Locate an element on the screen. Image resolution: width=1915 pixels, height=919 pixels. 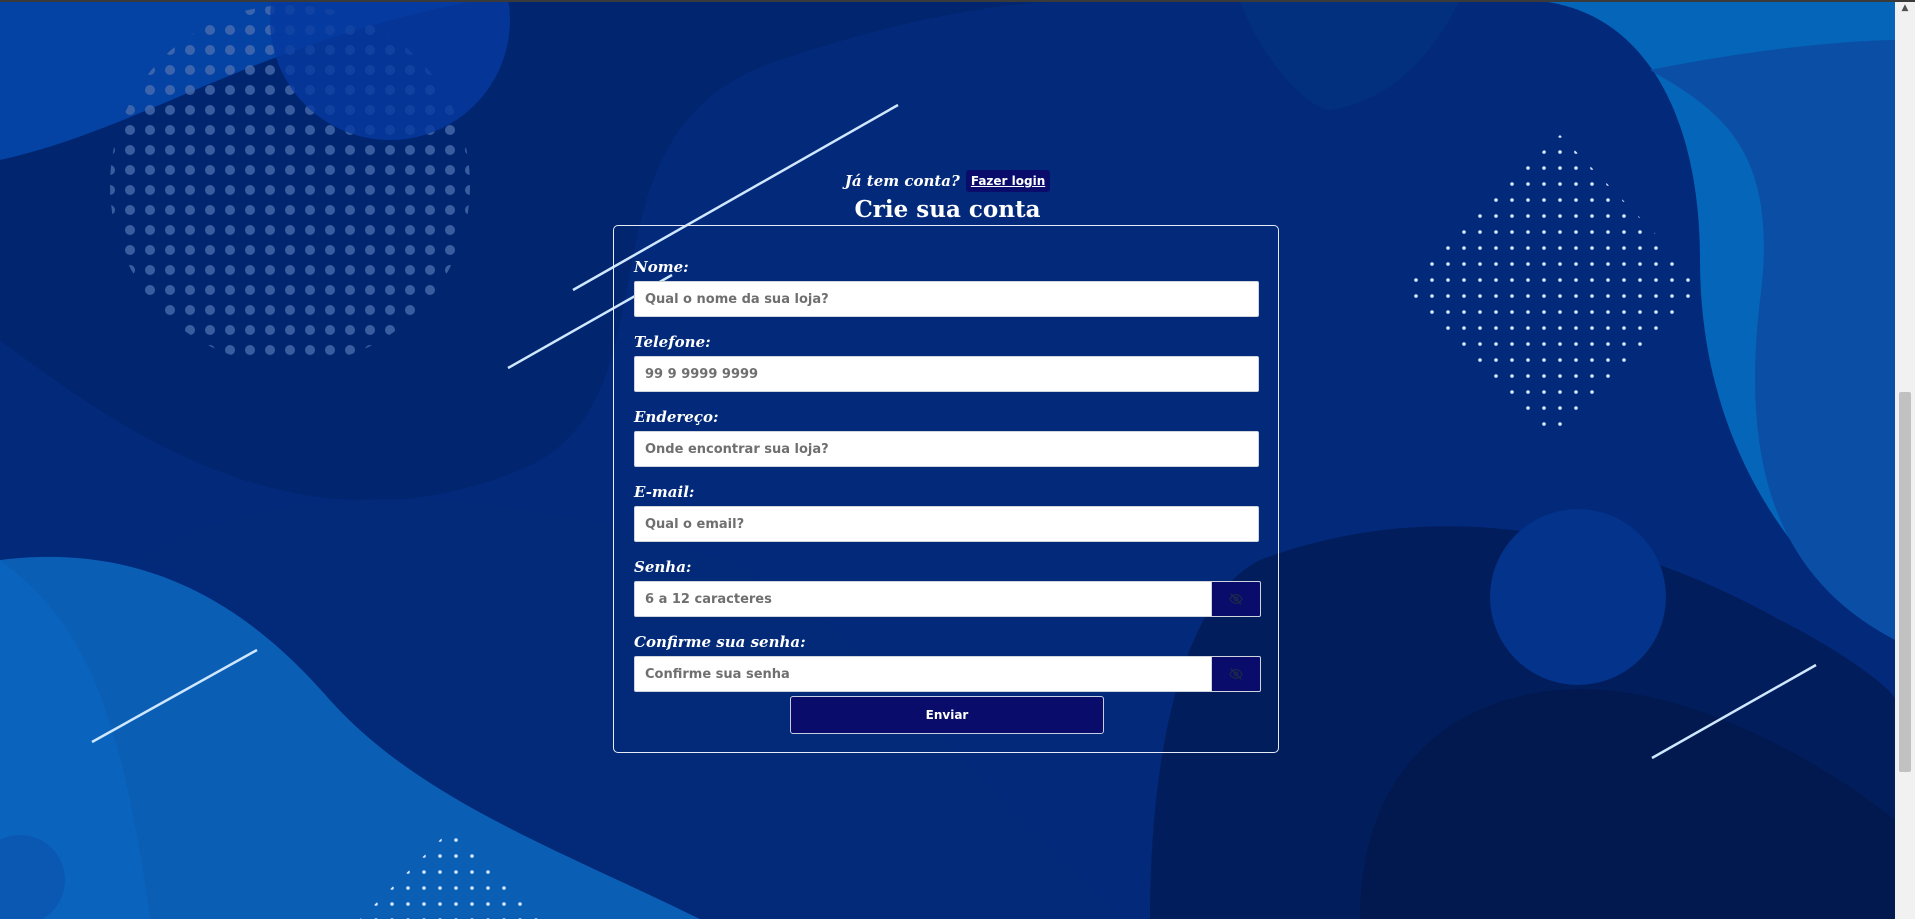
submit-button: Enviar is located at coordinates (947, 715).